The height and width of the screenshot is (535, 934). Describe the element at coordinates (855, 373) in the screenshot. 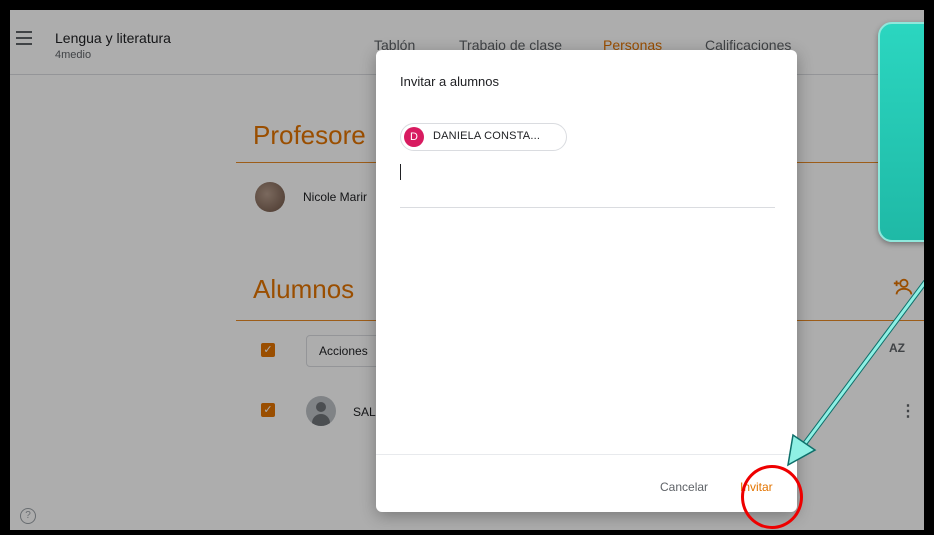

I see `annotation-arrow` at that location.